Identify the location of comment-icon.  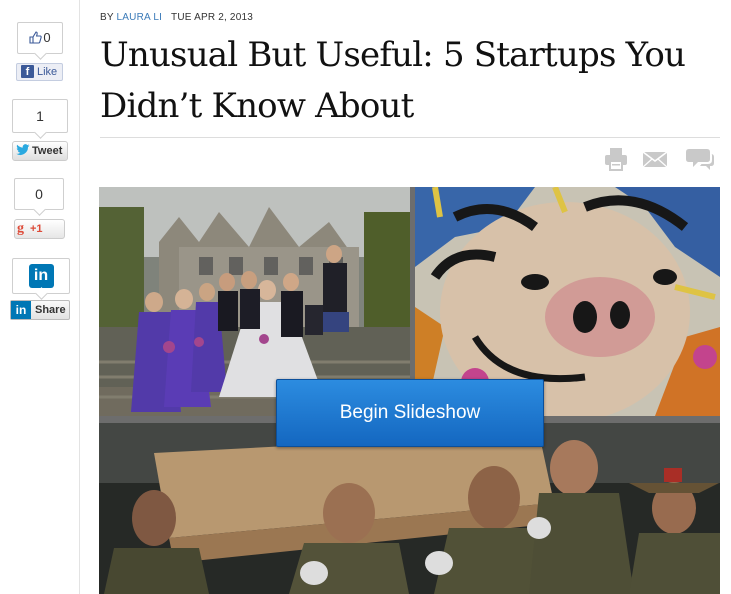
(700, 159).